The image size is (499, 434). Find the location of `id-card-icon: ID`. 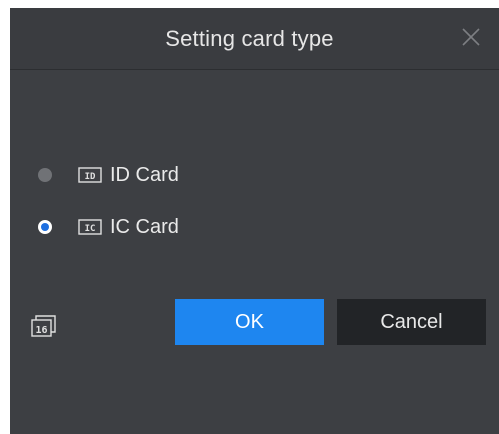

id-card-icon: ID is located at coordinates (90, 175).